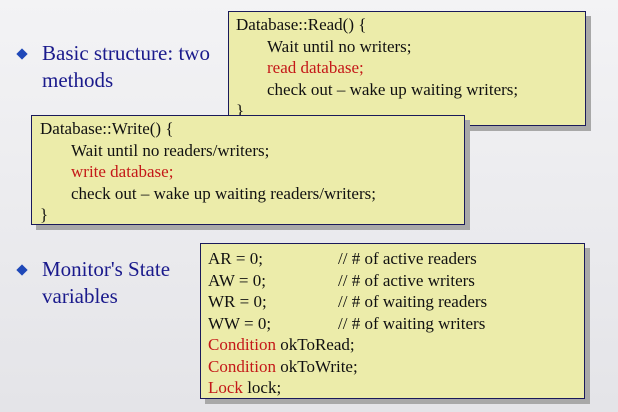  Describe the element at coordinates (315, 67) in the screenshot. I see `code-line-highlight: read database;` at that location.